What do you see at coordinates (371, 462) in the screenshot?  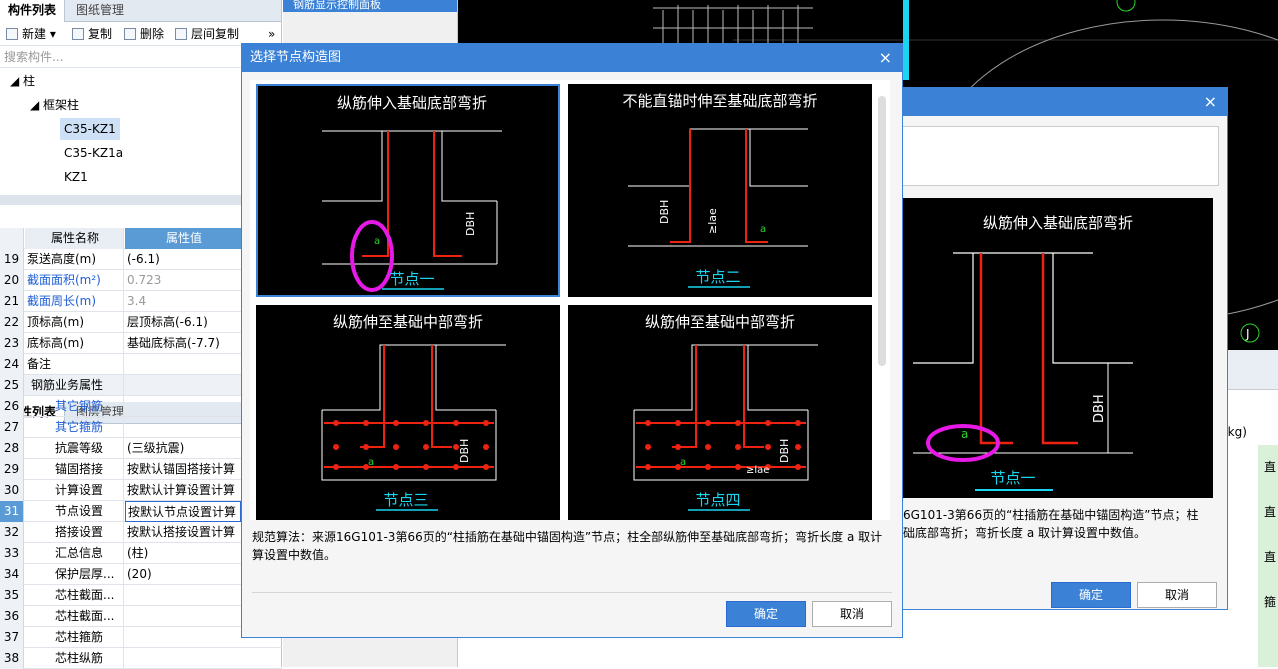 I see `svg-text: a` at bounding box center [371, 462].